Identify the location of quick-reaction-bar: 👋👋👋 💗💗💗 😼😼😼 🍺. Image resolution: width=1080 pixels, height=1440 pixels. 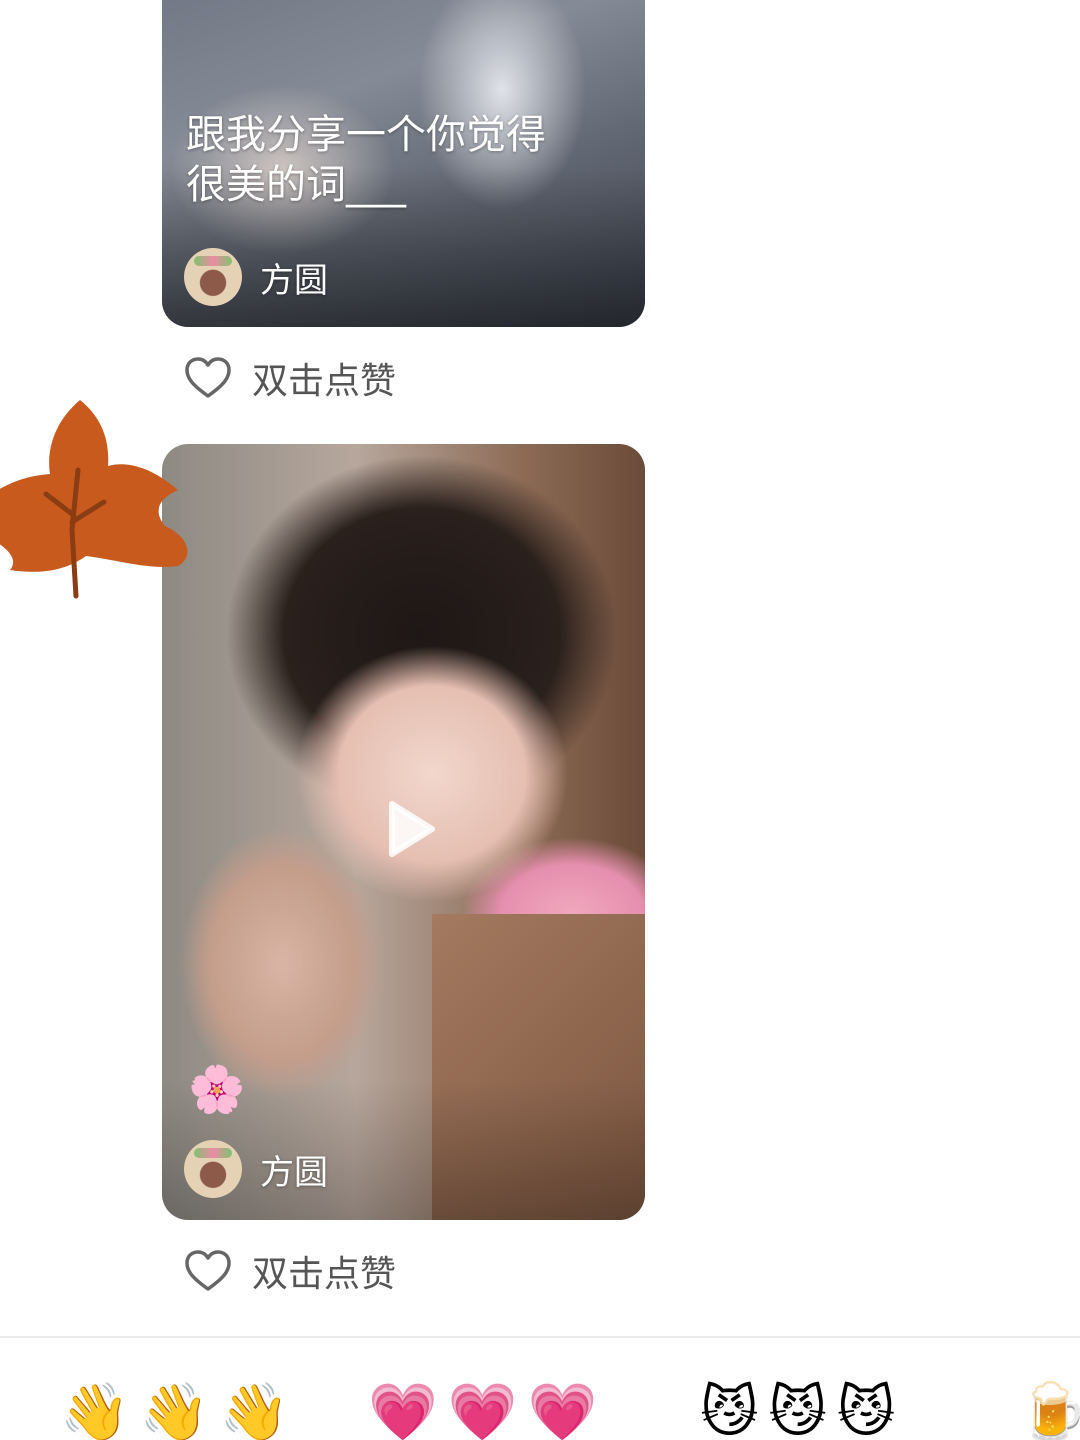
(540, 1409).